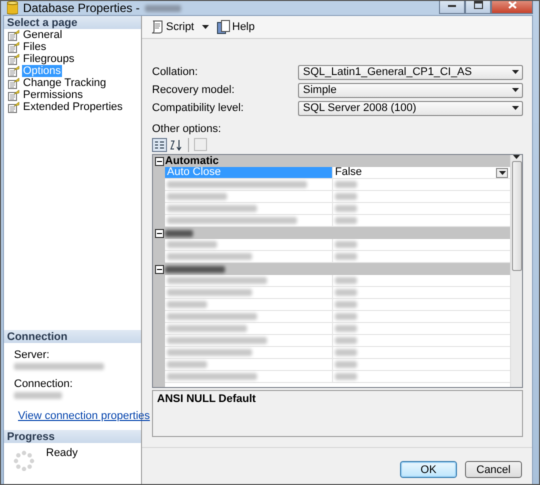  I want to click on minimize-icon, so click(452, 5).